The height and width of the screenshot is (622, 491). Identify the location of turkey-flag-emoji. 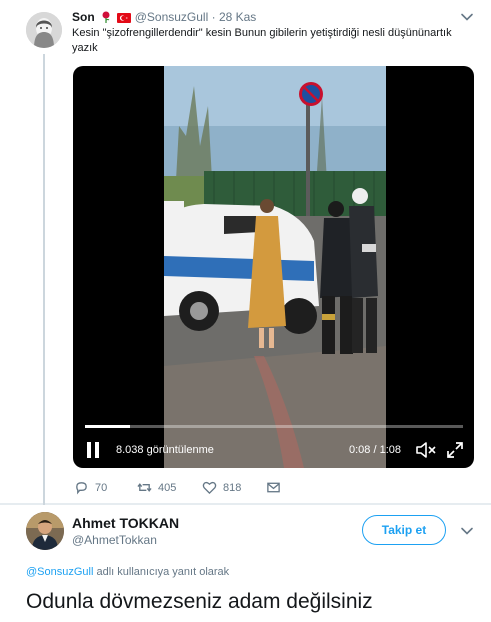
(124, 19).